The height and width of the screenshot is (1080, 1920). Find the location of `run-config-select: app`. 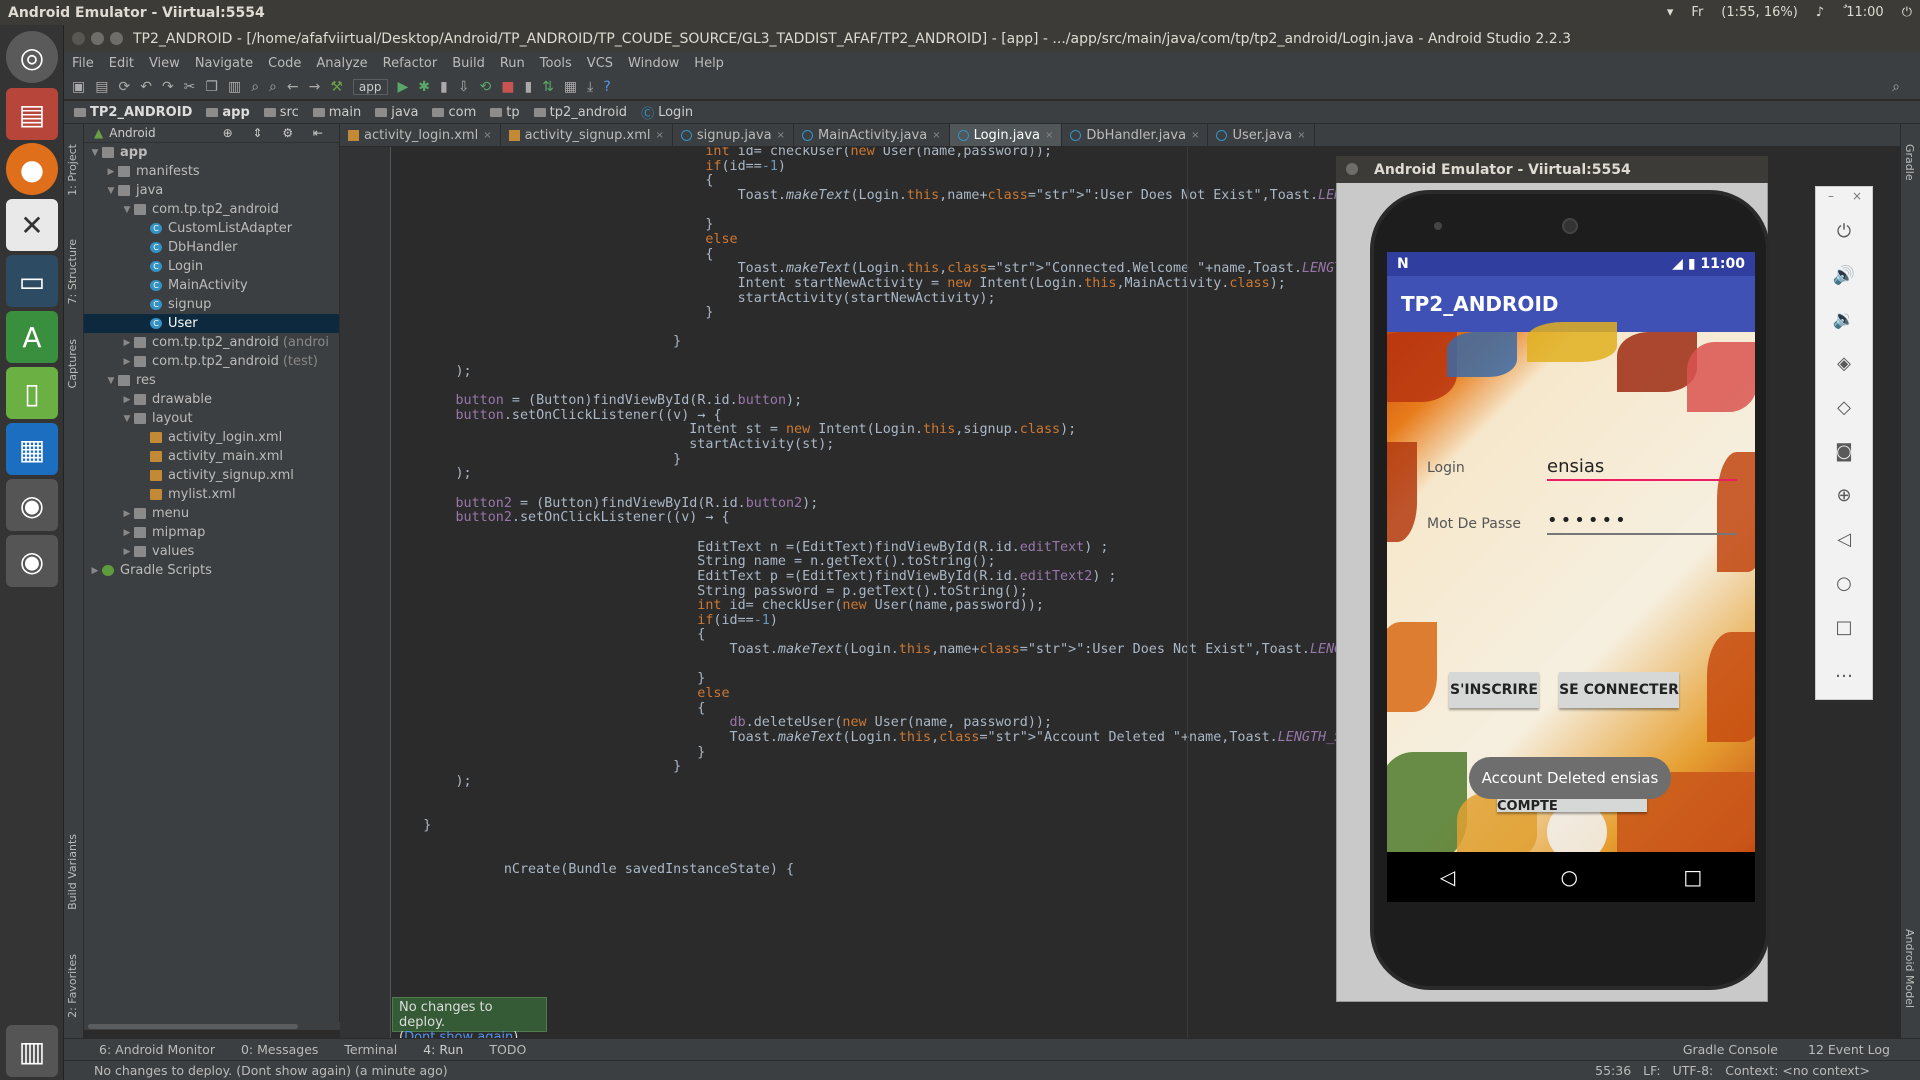

run-config-select: app is located at coordinates (370, 86).